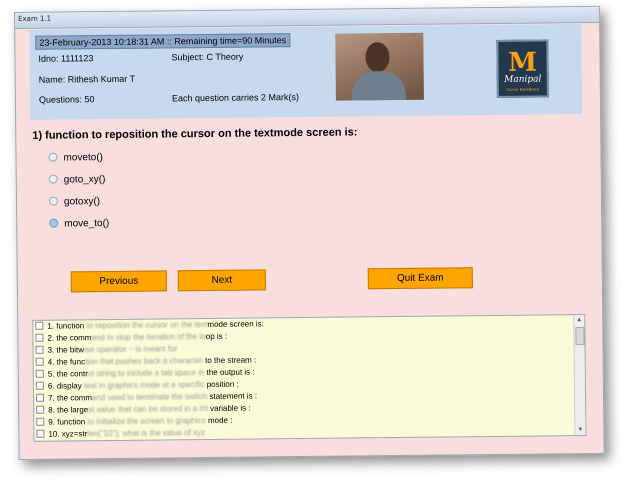 The image size is (632, 492). Describe the element at coordinates (51, 386) in the screenshot. I see `list-item-number: 6.` at that location.